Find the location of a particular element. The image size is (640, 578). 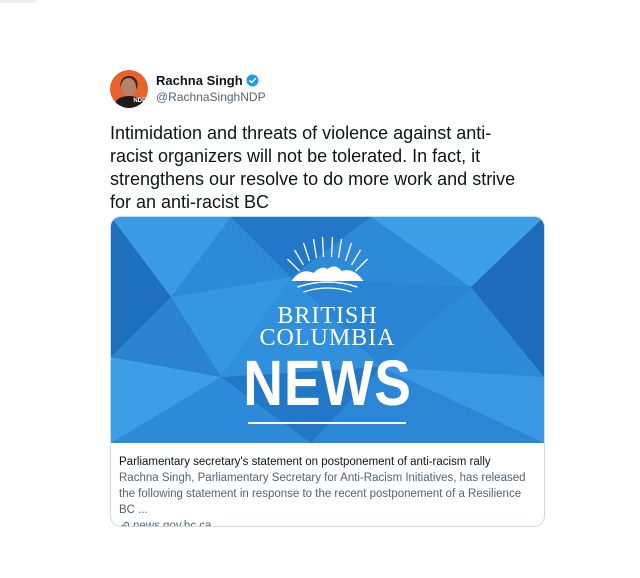

verified-badge-icon is located at coordinates (252, 80).